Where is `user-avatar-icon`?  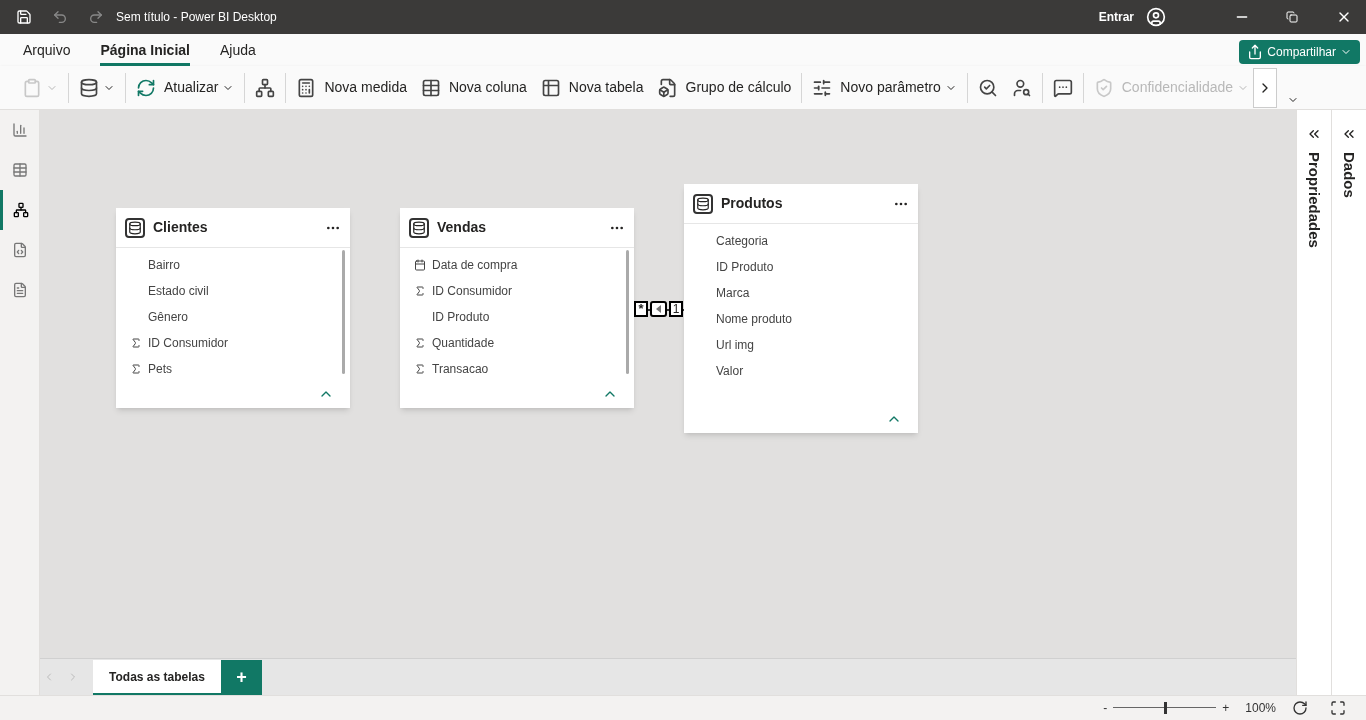
user-avatar-icon is located at coordinates (1156, 17).